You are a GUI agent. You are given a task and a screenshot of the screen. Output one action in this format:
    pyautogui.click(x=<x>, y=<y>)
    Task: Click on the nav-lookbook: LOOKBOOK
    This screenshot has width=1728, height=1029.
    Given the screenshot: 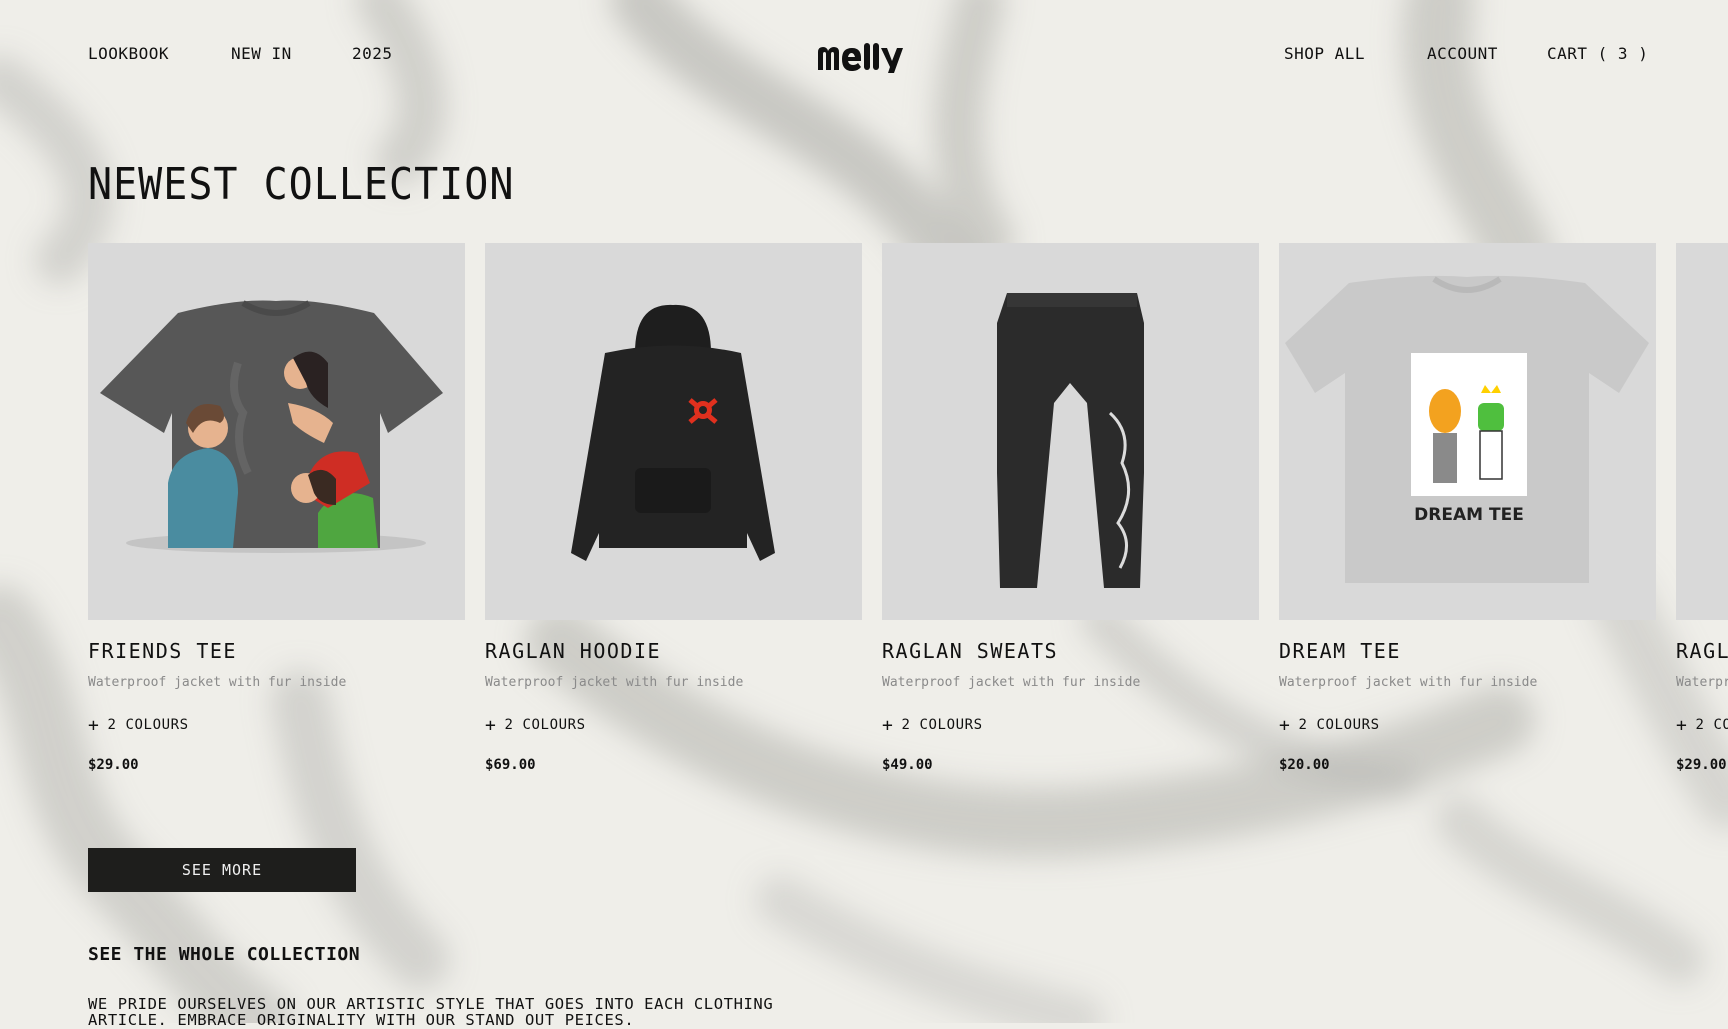 What is the action you would take?
    pyautogui.click(x=128, y=53)
    